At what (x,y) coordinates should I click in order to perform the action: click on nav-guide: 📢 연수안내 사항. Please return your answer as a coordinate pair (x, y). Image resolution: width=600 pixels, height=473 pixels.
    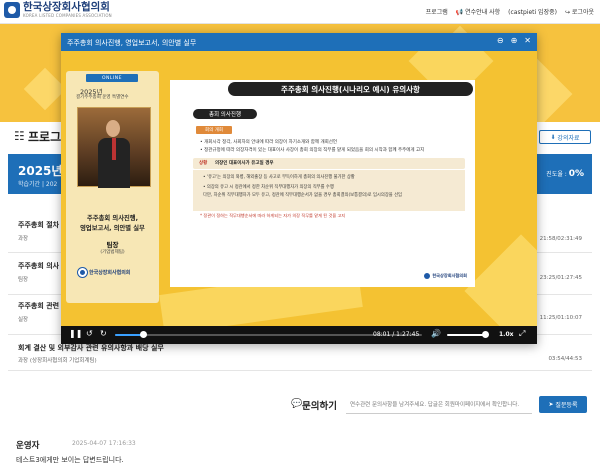
    Looking at the image, I should click on (478, 11).